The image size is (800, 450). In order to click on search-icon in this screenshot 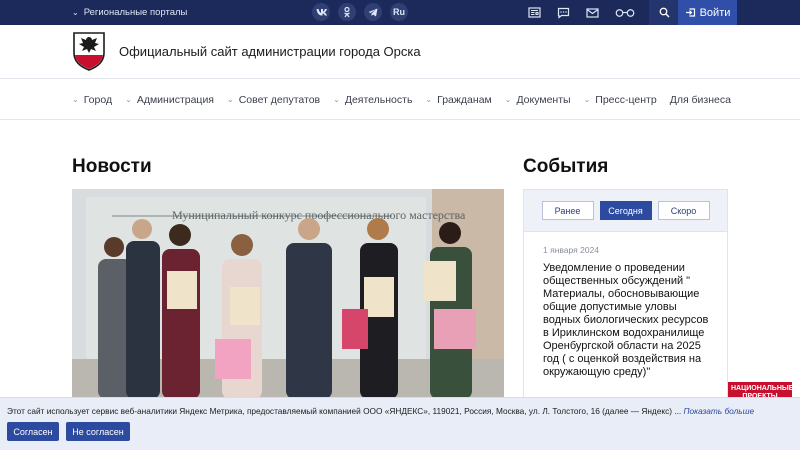, I will do `click(664, 12)`.